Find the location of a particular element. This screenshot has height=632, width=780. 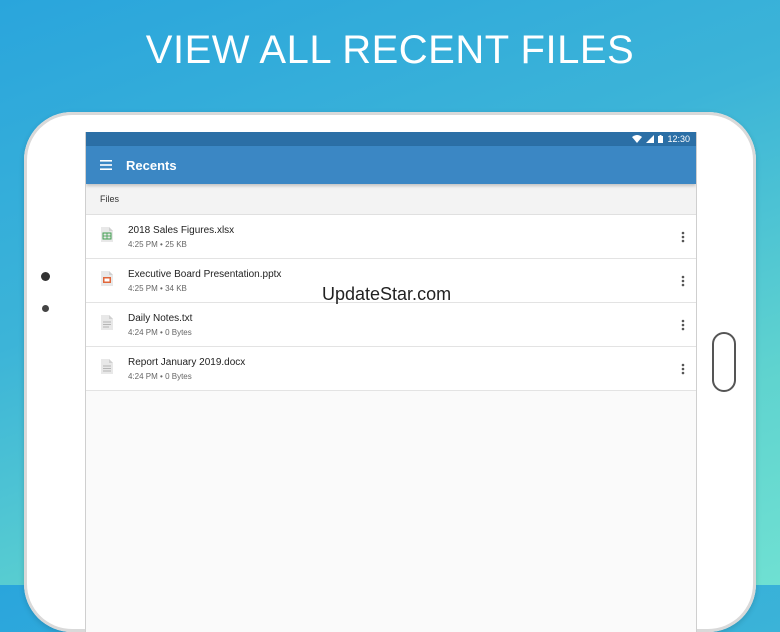

hamburger-menu-icon is located at coordinates (106, 165).